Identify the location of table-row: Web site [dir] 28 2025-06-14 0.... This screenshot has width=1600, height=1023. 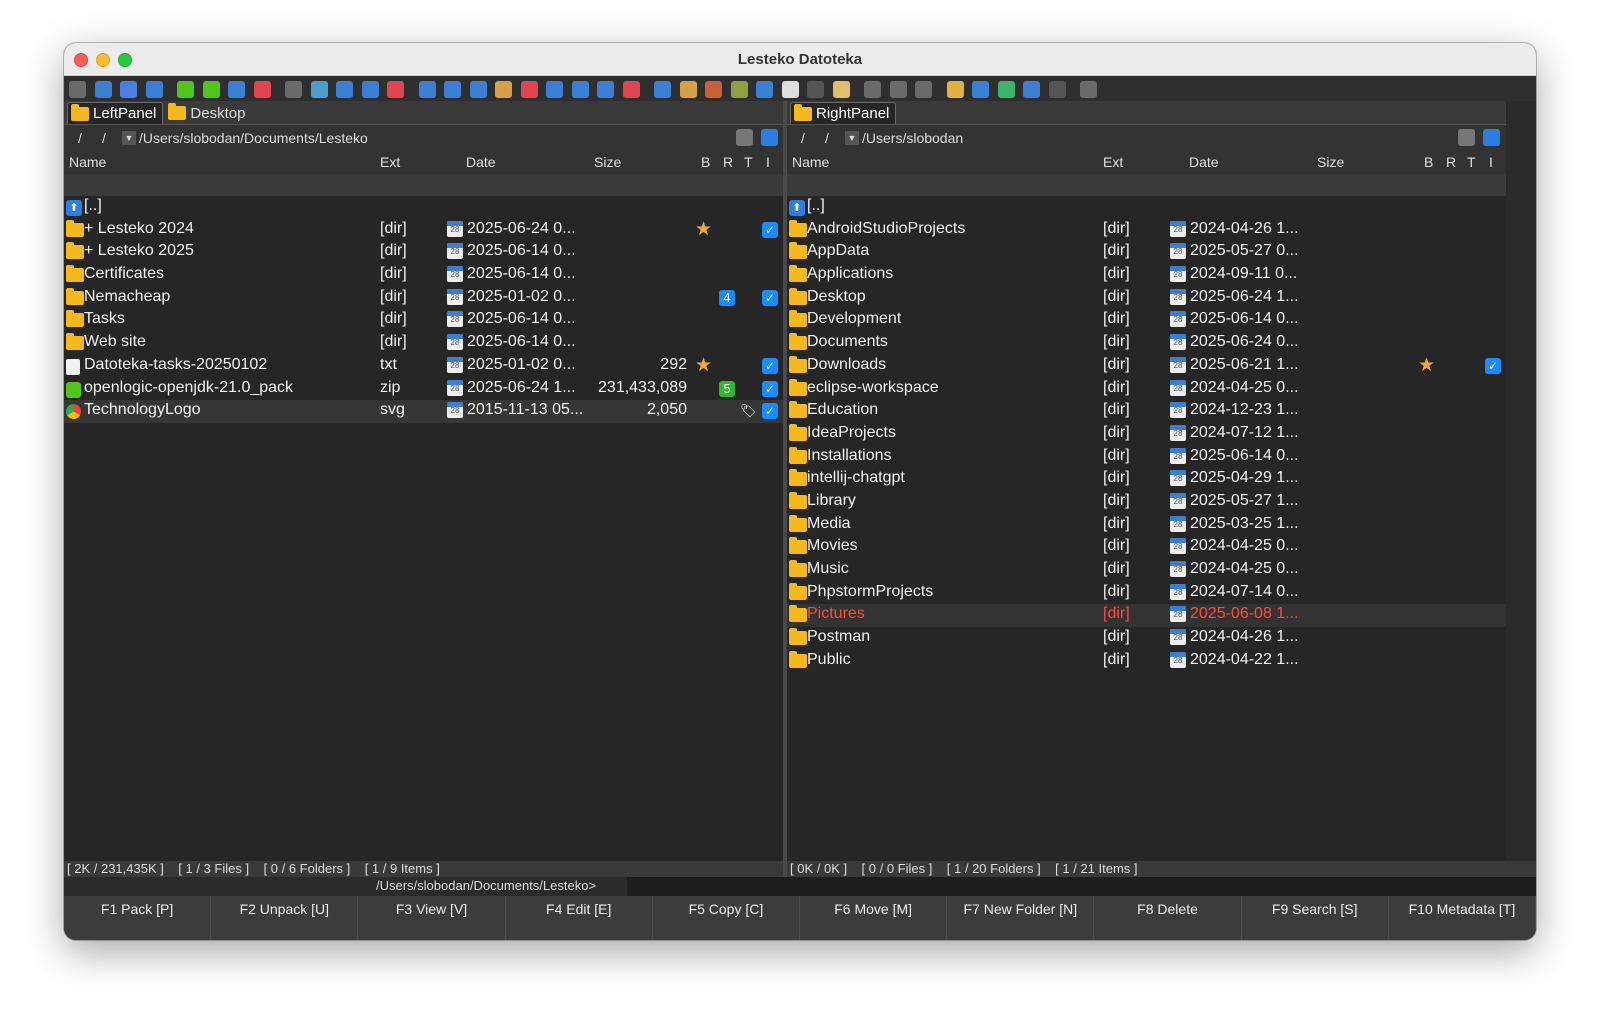
(423, 343).